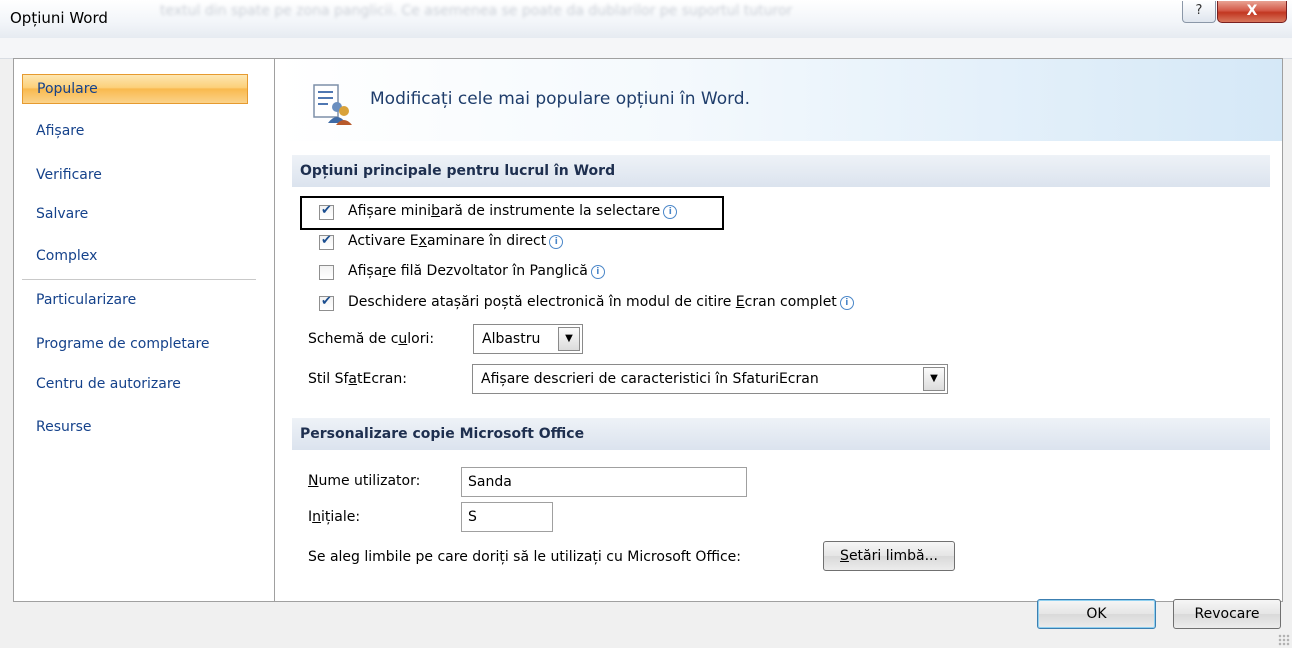 The height and width of the screenshot is (648, 1292). Describe the element at coordinates (59, 18) in the screenshot. I see `window-title: Opțiuni Word` at that location.